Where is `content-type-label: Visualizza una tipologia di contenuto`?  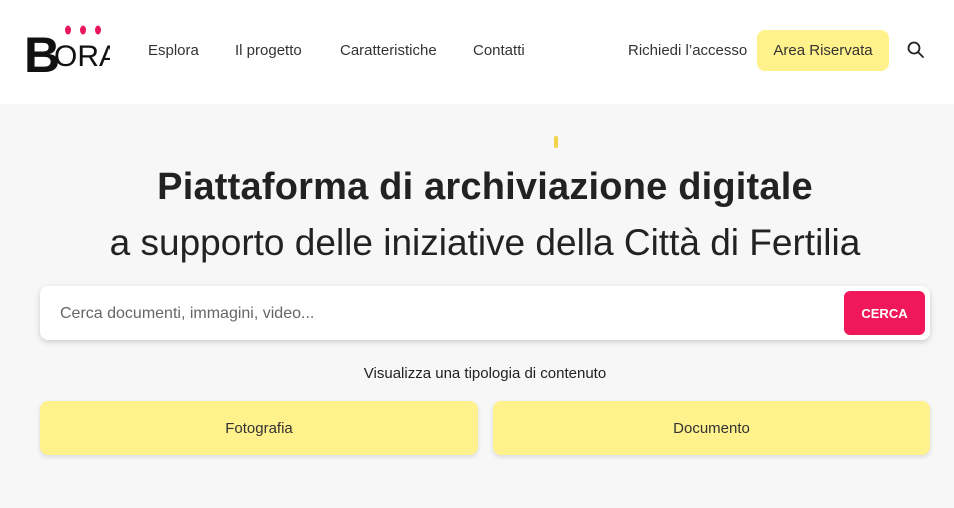
content-type-label: Visualizza una tipologia di contenuto is located at coordinates (485, 373).